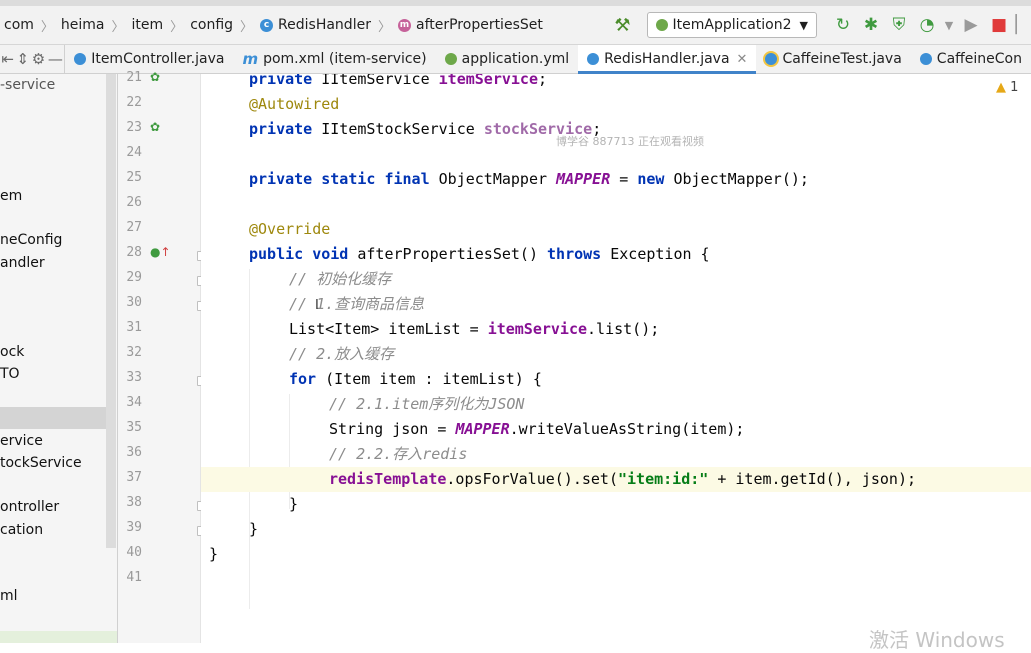 This screenshot has height=653, width=1031. What do you see at coordinates (342, 354) in the screenshot?
I see `code-line-32: // 2.放入缓存` at bounding box center [342, 354].